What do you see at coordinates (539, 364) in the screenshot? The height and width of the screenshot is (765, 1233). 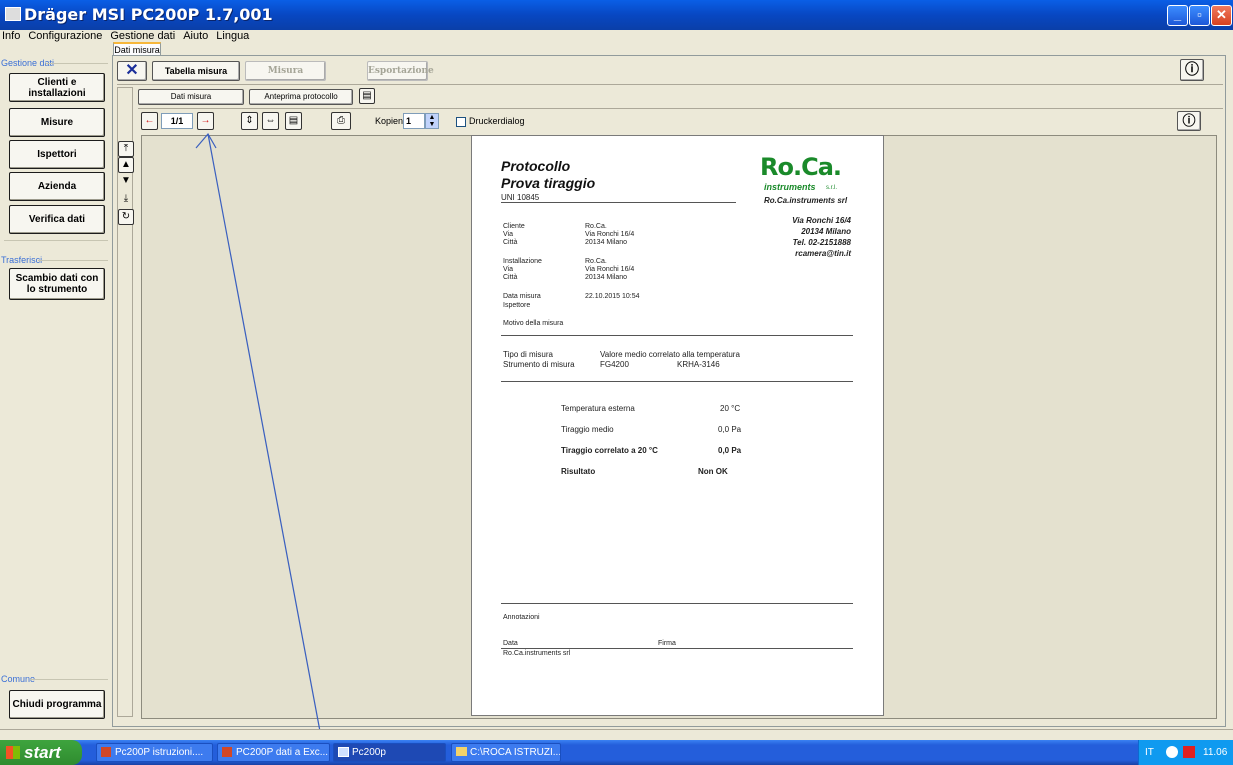 I see `strumento-label: Strumento di misura` at bounding box center [539, 364].